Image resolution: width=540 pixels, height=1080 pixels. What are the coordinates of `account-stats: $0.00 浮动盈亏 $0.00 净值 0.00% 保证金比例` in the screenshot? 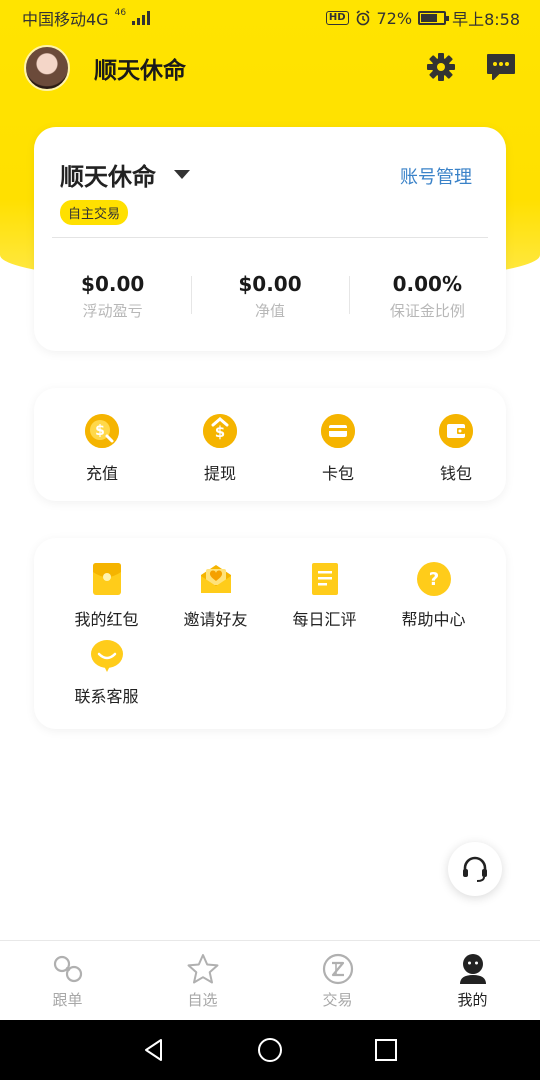 It's located at (270, 296).